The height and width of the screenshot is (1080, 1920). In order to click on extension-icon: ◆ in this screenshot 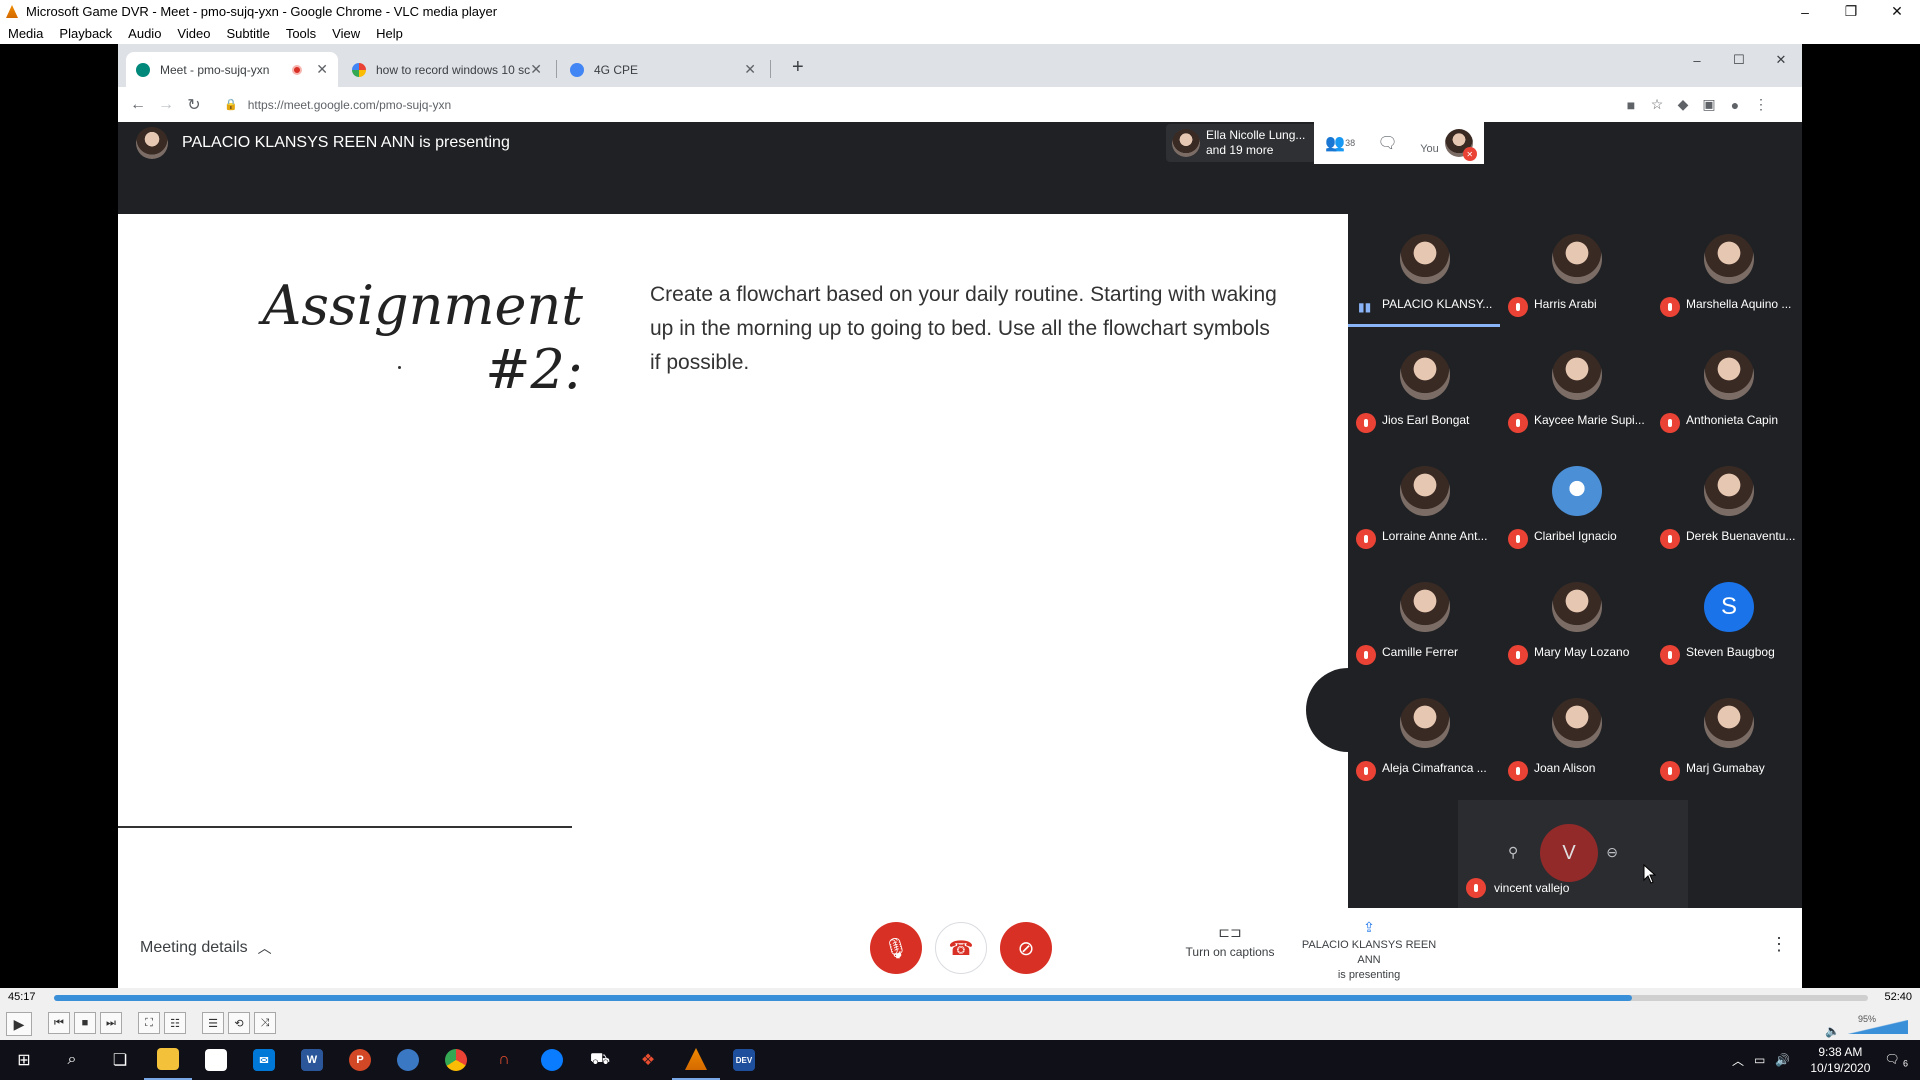, I will do `click(1683, 104)`.